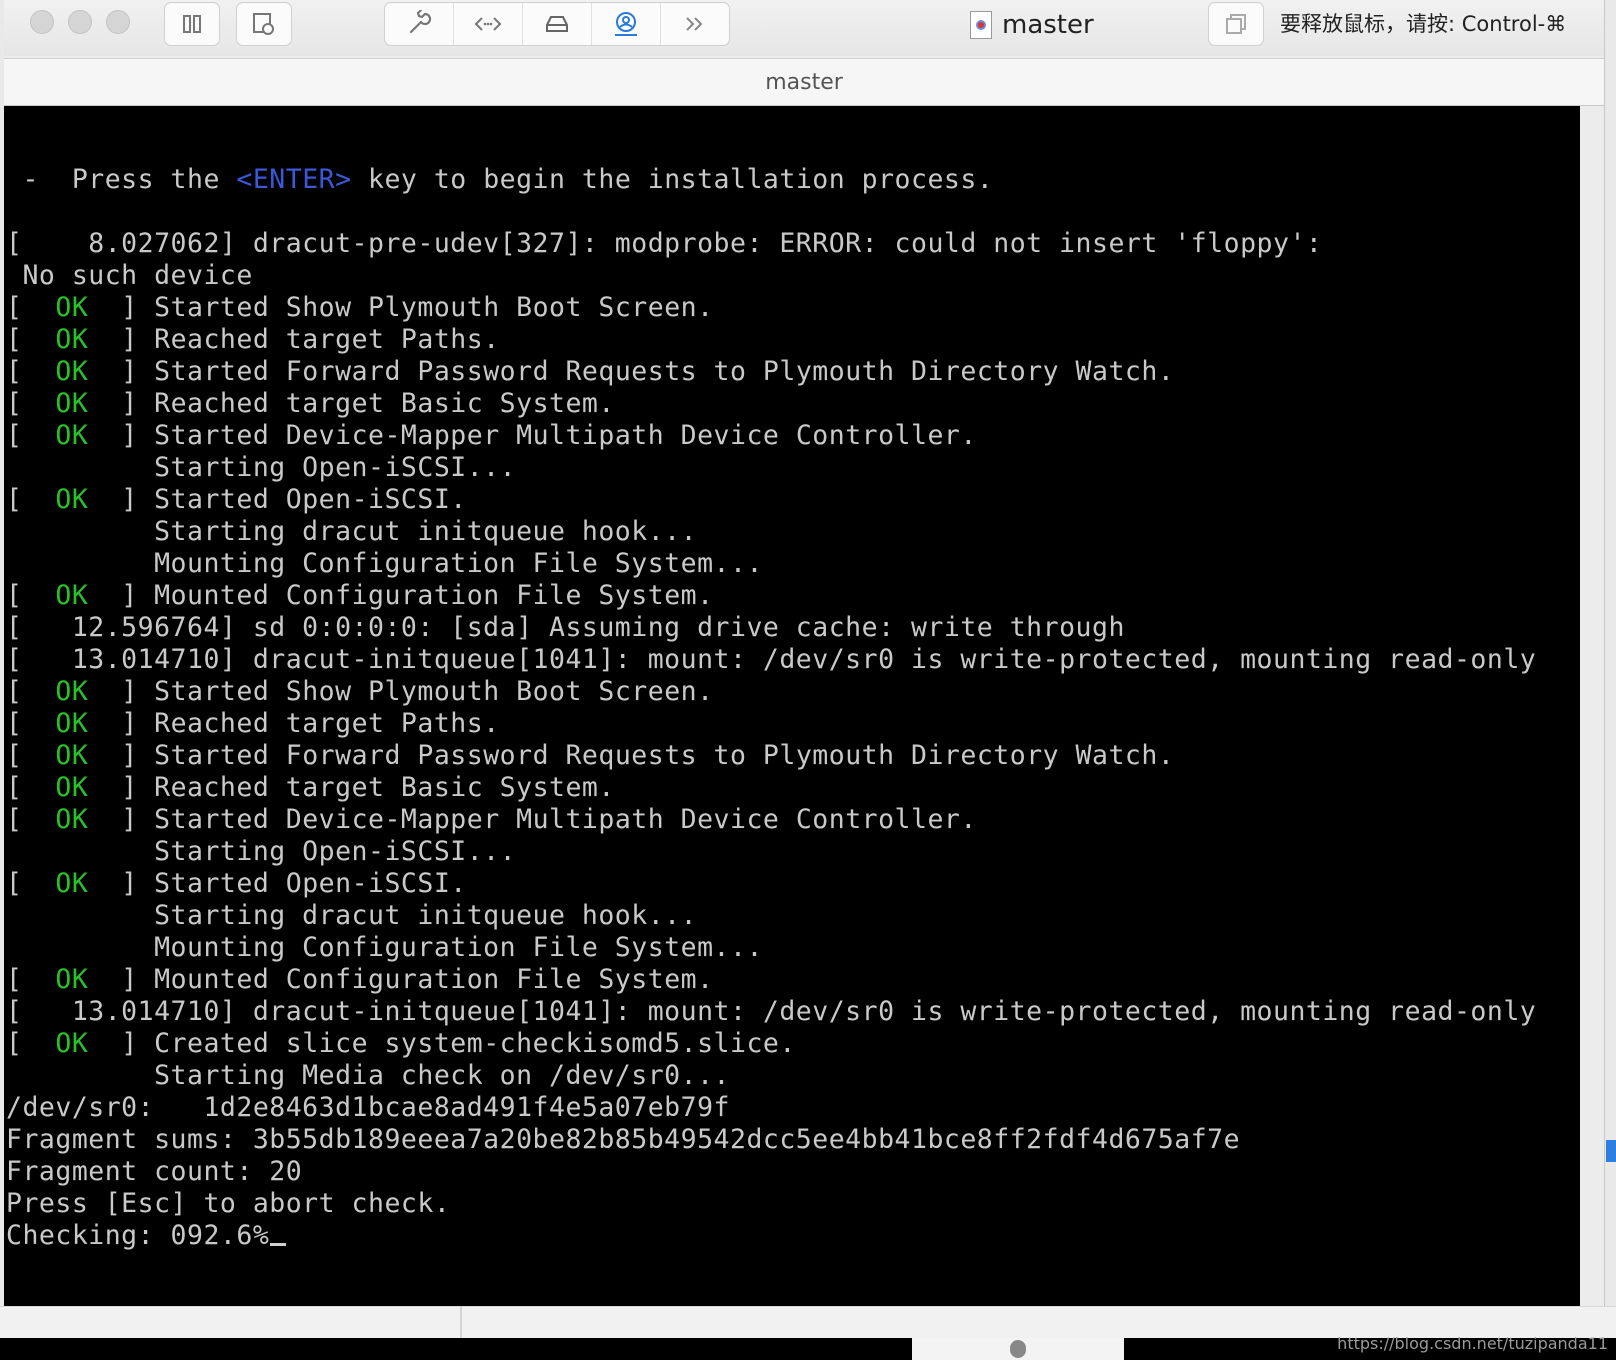 Image resolution: width=1616 pixels, height=1360 pixels. I want to click on console-text: ] Mounted Configuration File System., so click(401, 595).